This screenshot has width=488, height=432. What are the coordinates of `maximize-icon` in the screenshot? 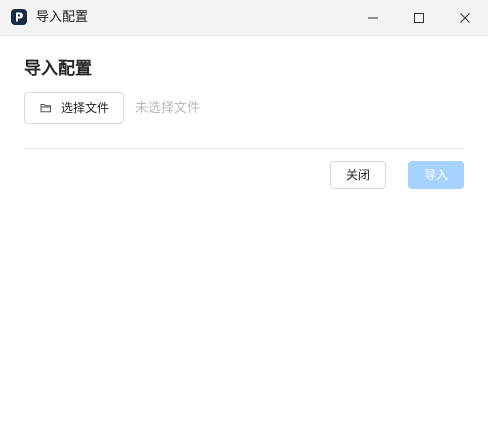 It's located at (419, 18).